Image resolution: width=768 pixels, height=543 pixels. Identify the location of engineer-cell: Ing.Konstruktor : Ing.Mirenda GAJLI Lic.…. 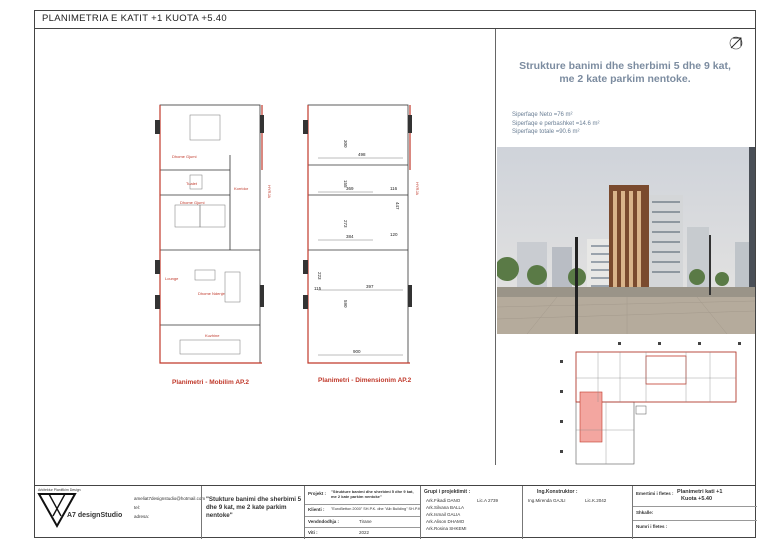
(577, 512).